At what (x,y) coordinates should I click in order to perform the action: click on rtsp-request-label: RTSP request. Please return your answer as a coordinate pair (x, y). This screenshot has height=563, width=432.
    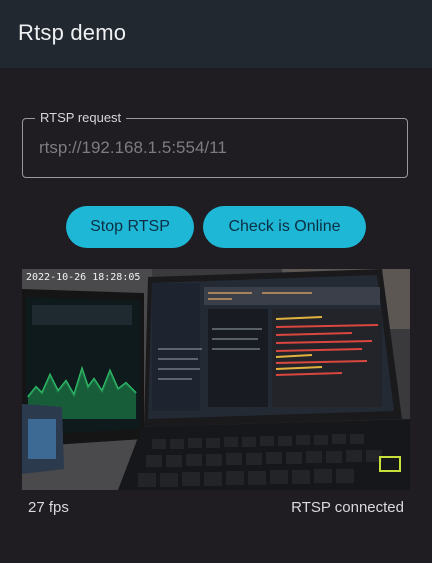
    Looking at the image, I should click on (81, 118).